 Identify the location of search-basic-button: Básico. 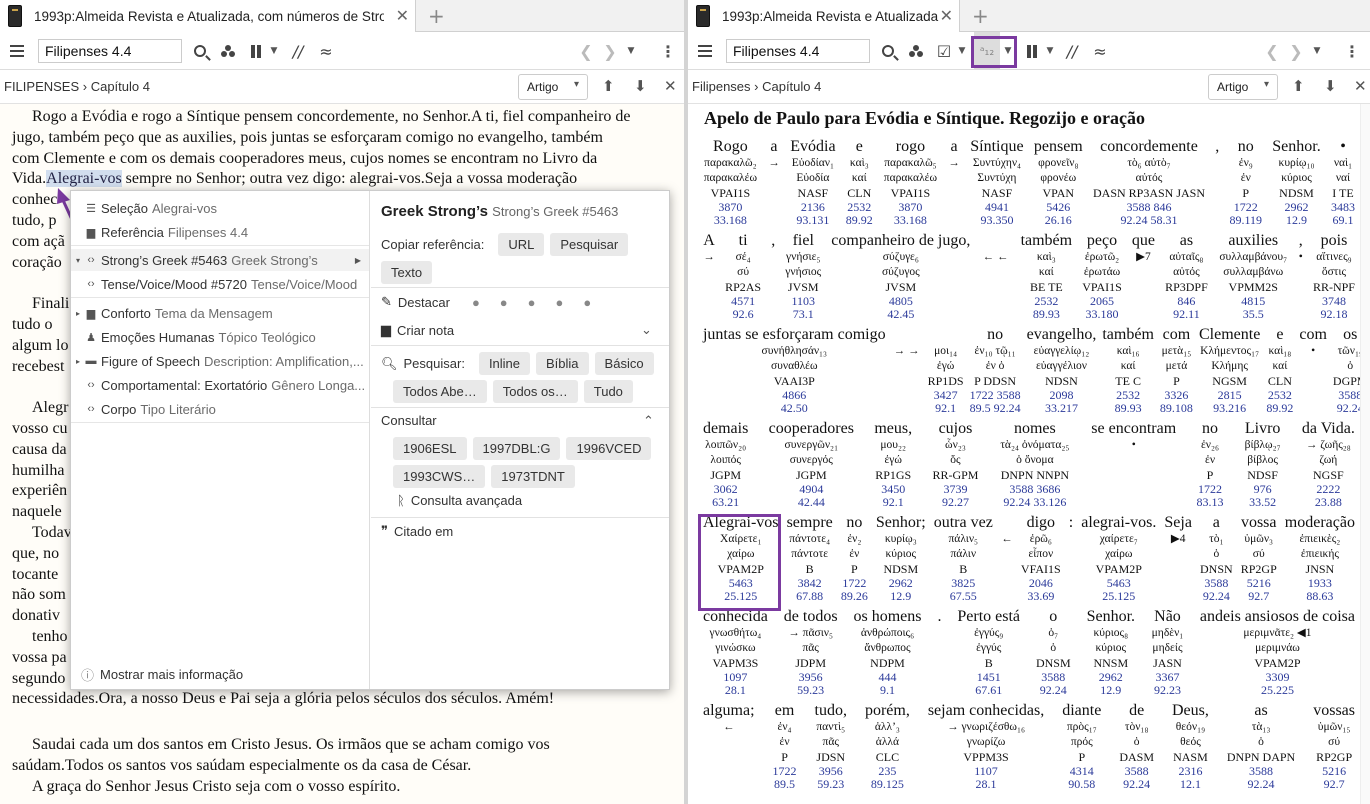
(624, 363).